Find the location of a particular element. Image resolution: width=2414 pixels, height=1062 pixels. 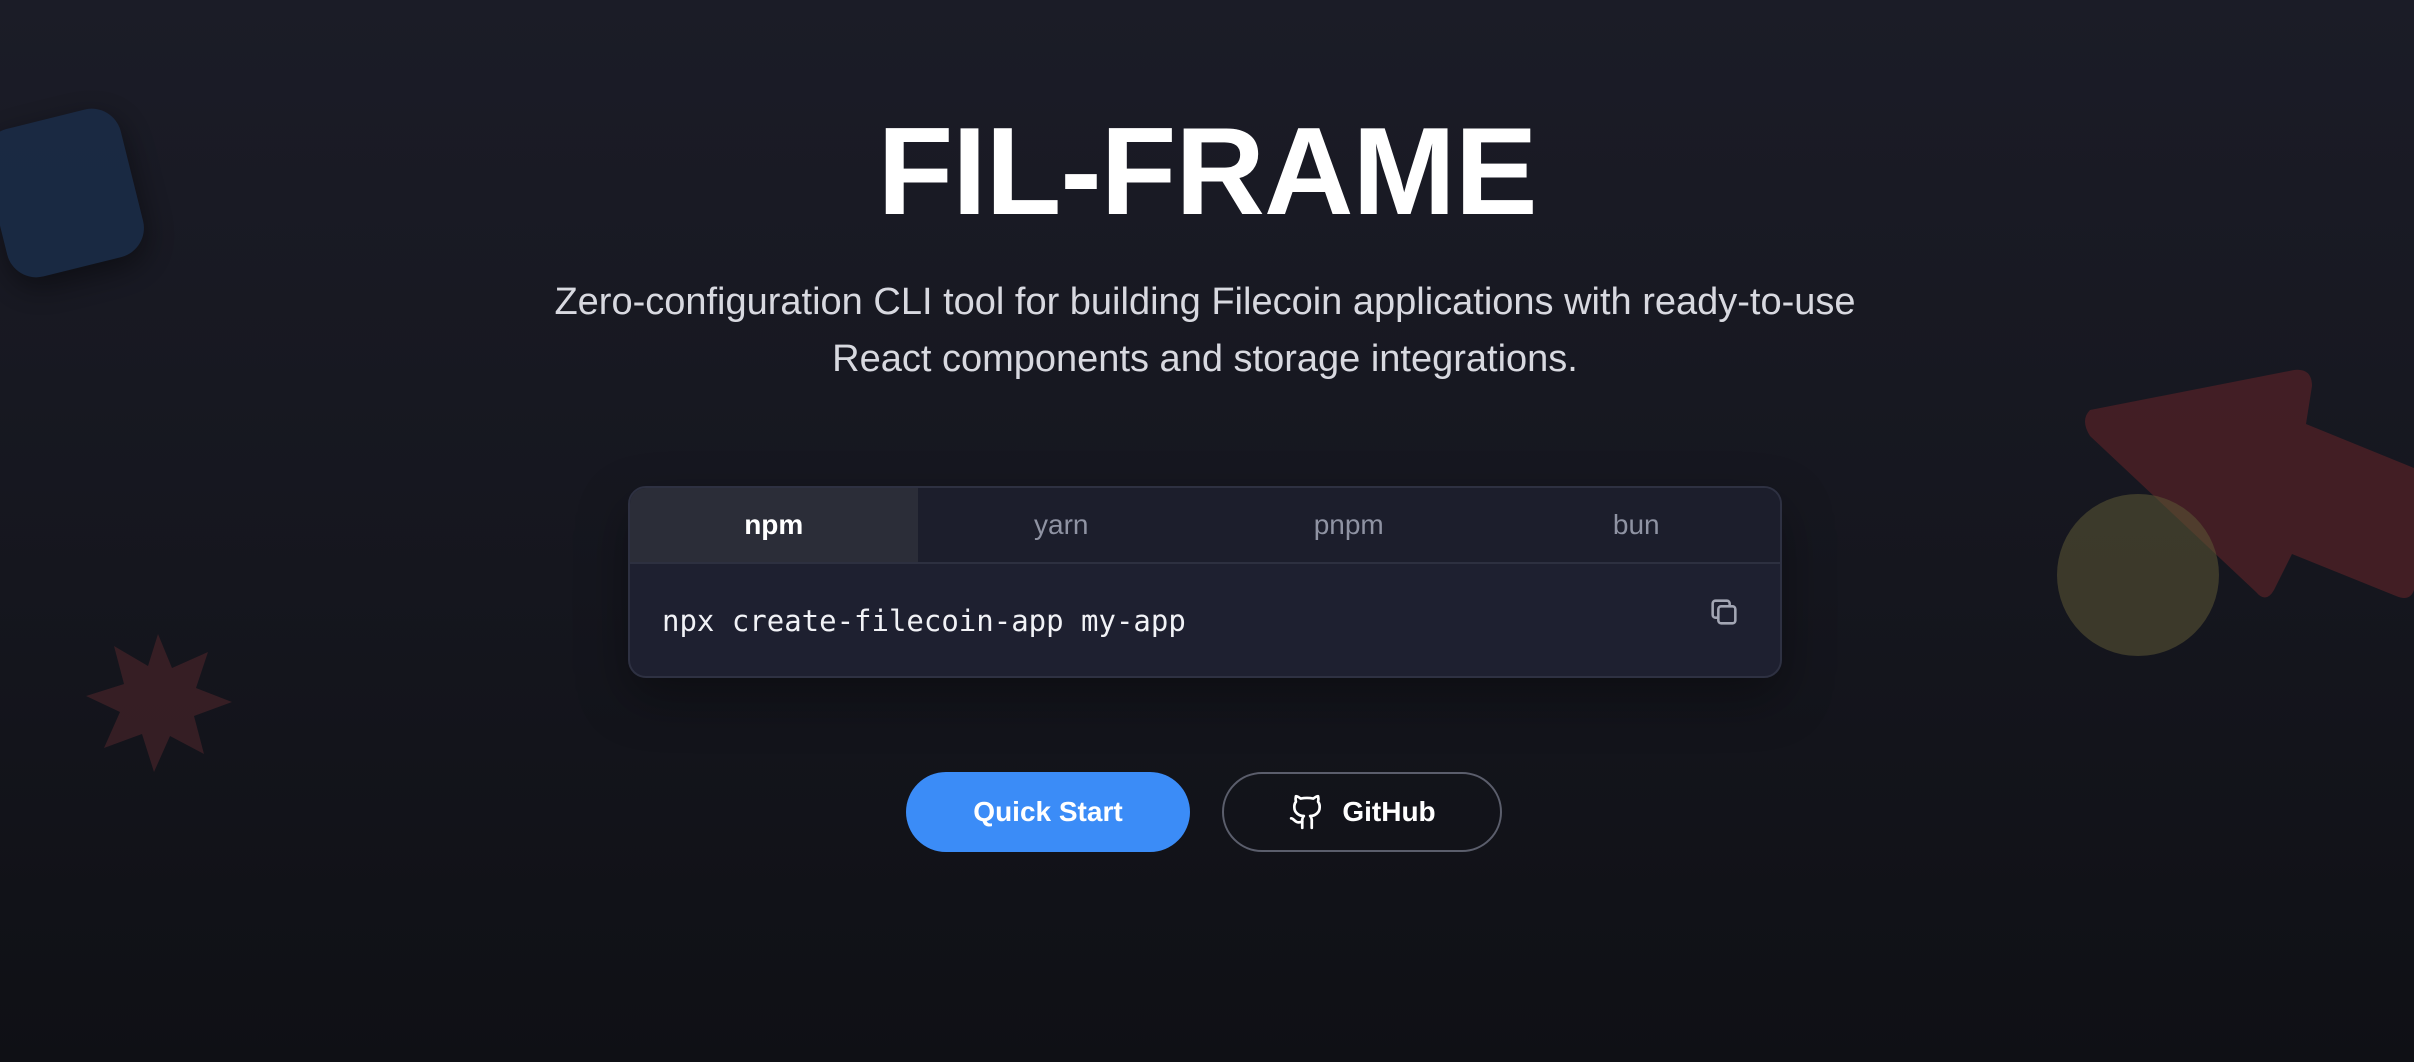

github-icon is located at coordinates (1307, 812).